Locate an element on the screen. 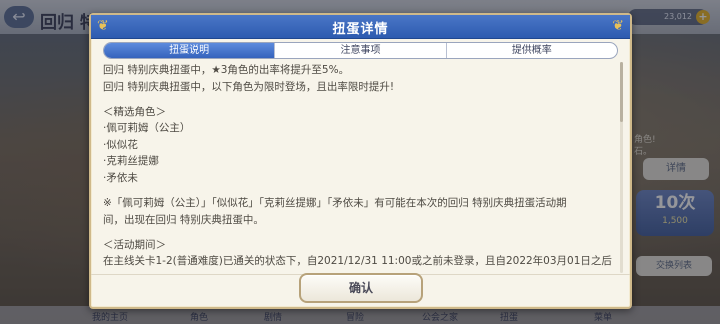 The height and width of the screenshot is (324, 720). content-line: 回归 特别庆典扭蛋中，以下角色为限时登场，且出率限时提升! is located at coordinates (249, 86).